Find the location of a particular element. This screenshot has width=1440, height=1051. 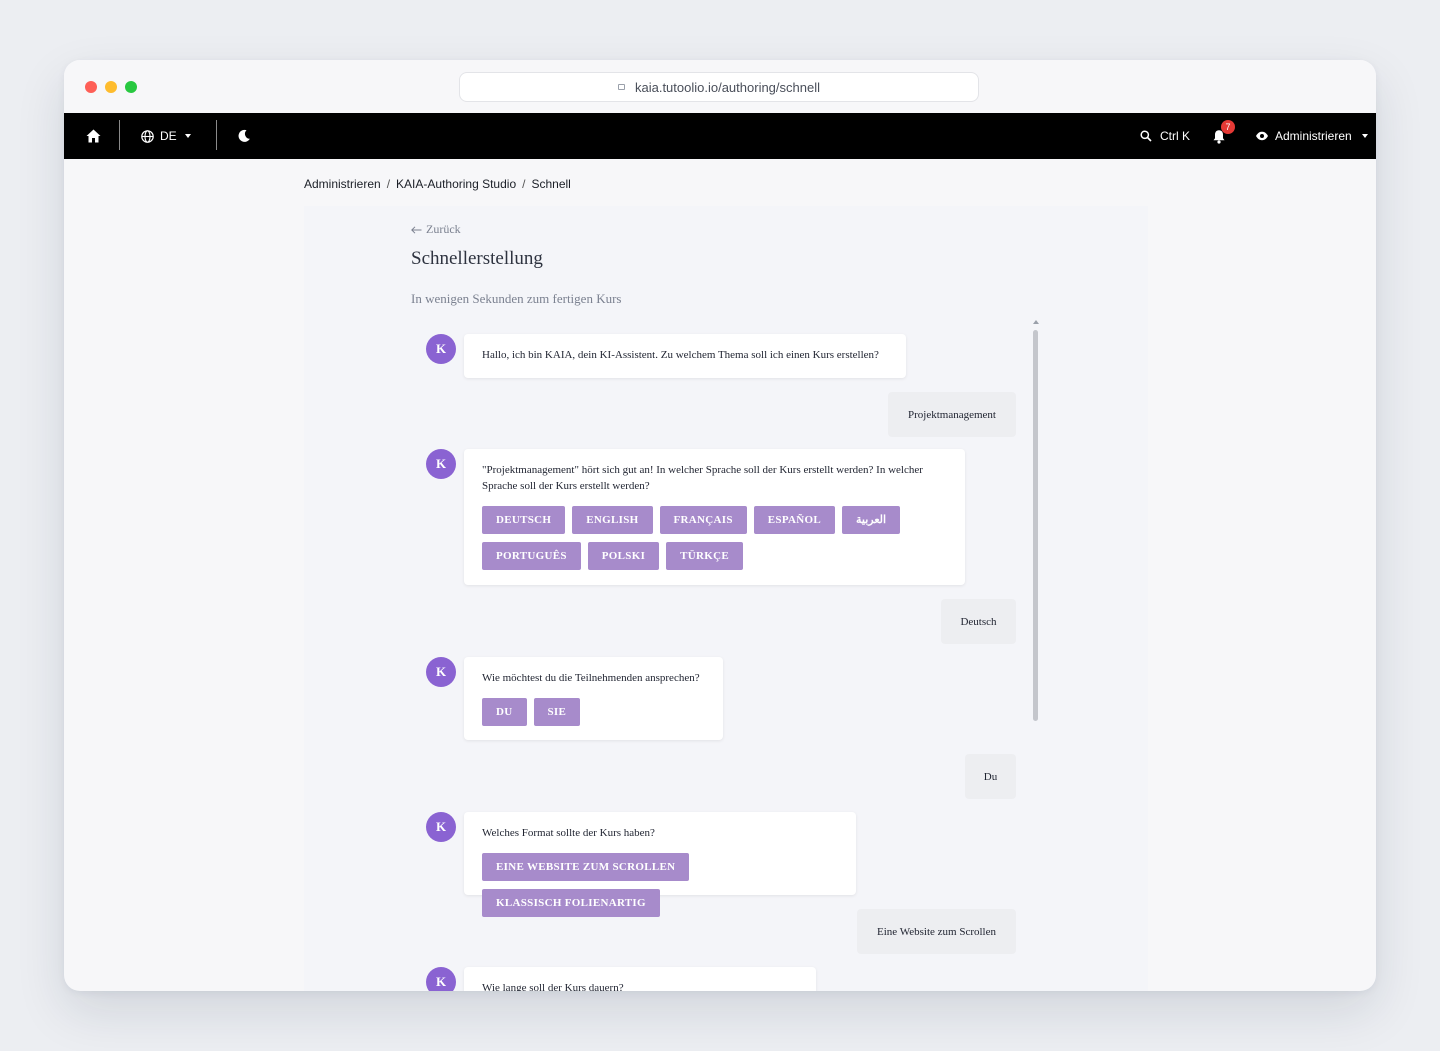

top-navigation: DE Ctrl K 7 Administrieren is located at coordinates (720, 136).